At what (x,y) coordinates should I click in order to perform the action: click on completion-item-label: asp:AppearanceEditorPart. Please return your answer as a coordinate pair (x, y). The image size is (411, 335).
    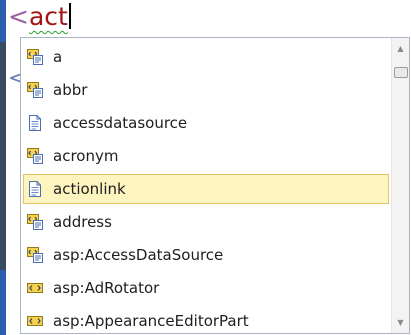
    Looking at the image, I should click on (151, 321).